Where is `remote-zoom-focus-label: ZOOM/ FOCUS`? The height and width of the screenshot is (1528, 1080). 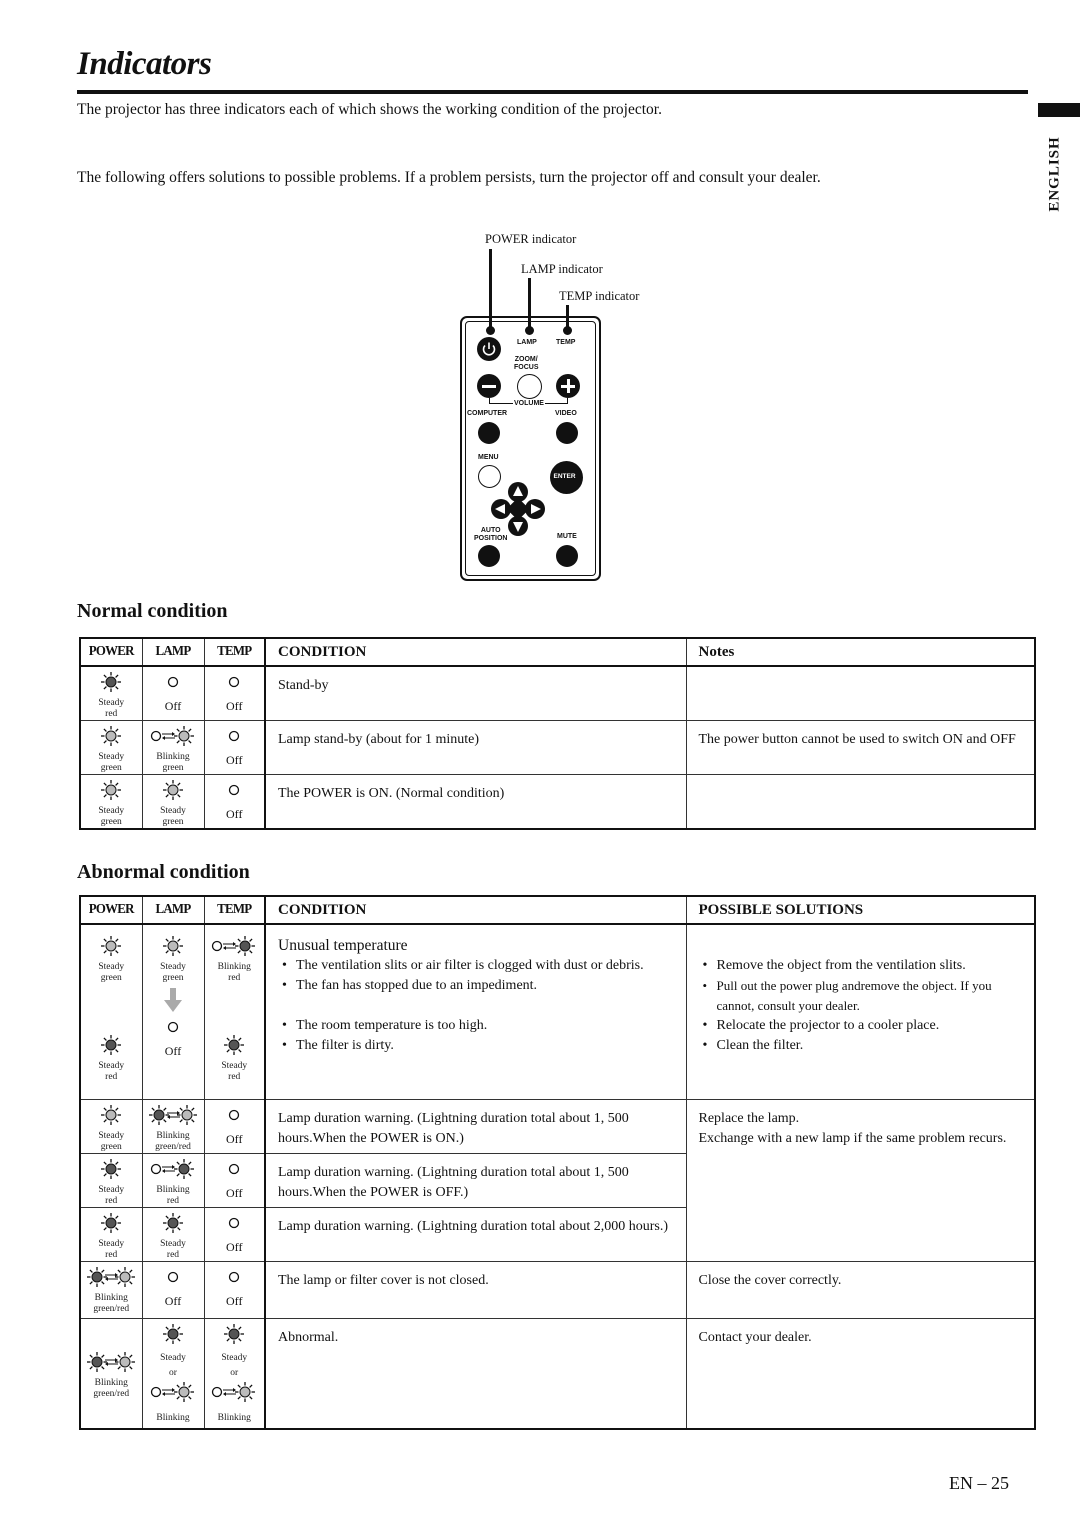 remote-zoom-focus-label: ZOOM/ FOCUS is located at coordinates (526, 363).